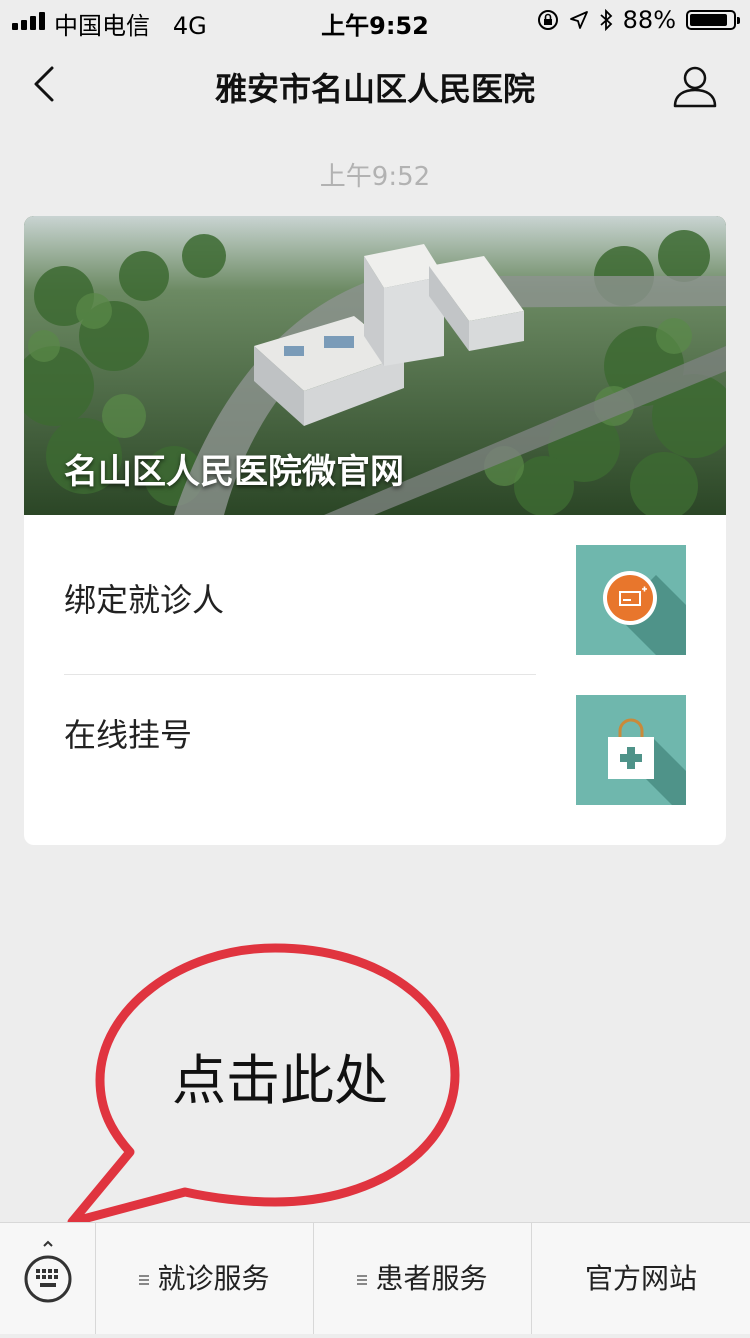  I want to click on bluetooth-icon, so click(606, 20).